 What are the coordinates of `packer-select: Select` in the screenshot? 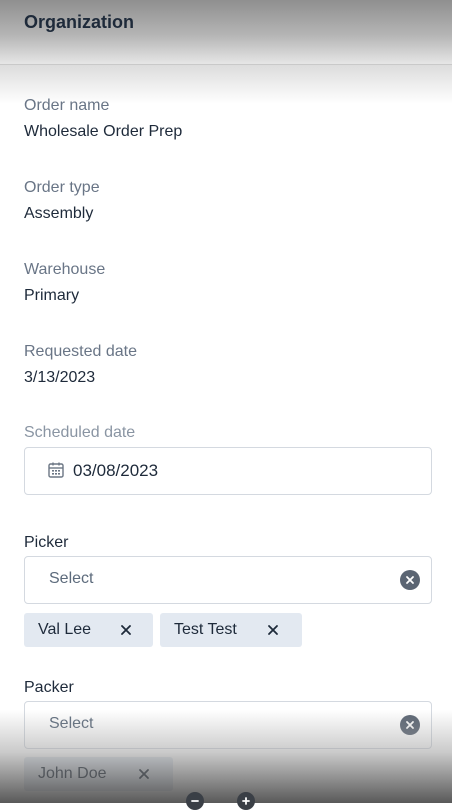 It's located at (228, 725).